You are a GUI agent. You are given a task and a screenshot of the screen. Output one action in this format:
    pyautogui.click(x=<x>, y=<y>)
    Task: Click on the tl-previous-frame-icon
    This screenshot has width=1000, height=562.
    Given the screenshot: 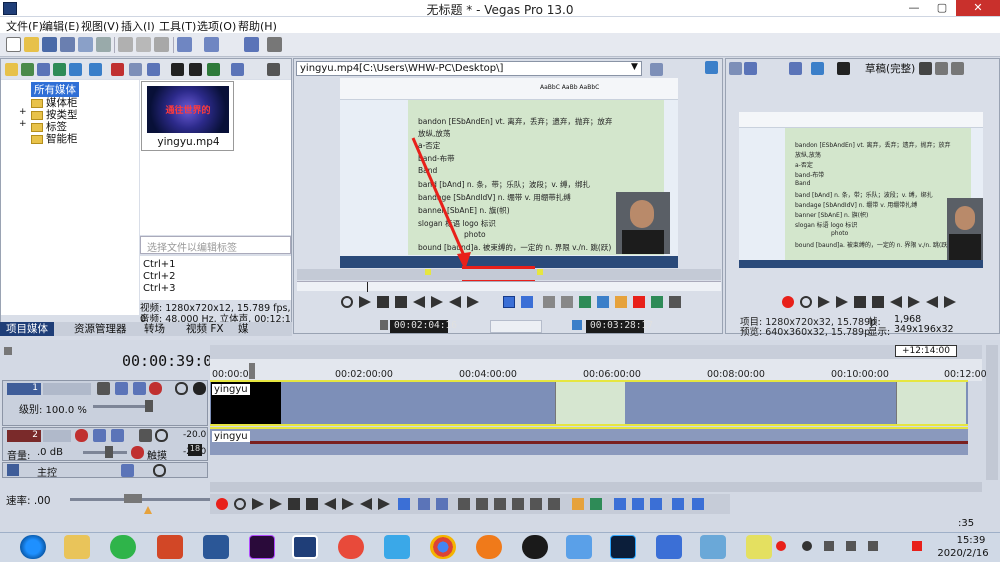 What is the action you would take?
    pyautogui.click(x=366, y=504)
    